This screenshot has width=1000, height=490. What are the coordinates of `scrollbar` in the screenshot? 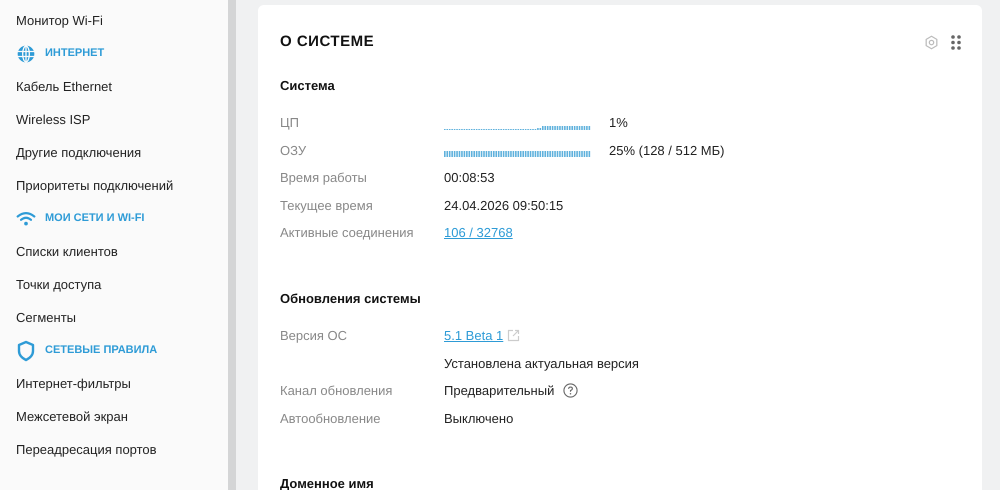 It's located at (232, 245).